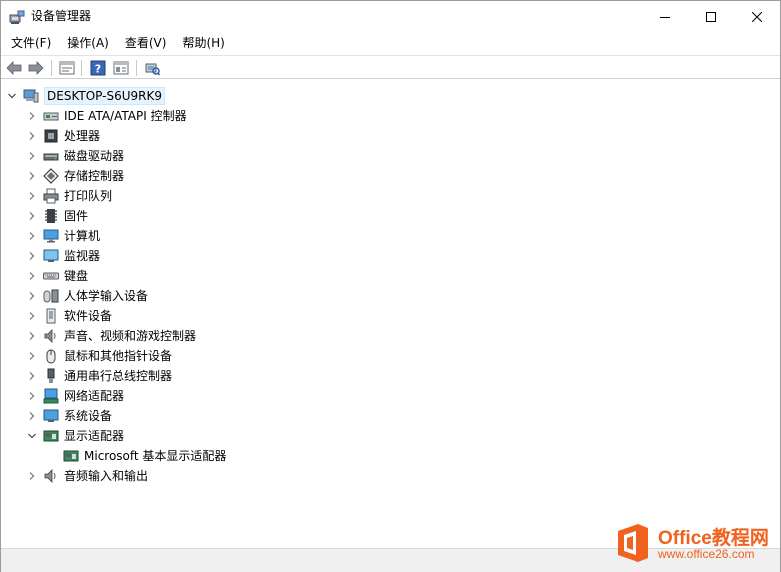  I want to click on properties-button, so click(67, 68).